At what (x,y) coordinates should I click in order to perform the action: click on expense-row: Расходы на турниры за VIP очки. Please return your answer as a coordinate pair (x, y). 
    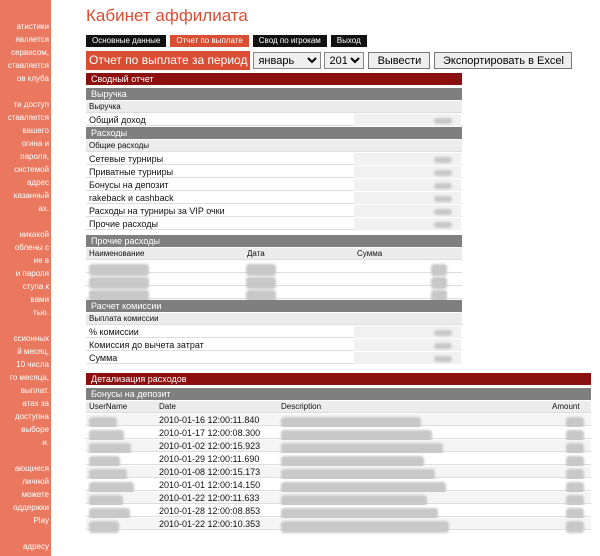
    Looking at the image, I should click on (274, 211).